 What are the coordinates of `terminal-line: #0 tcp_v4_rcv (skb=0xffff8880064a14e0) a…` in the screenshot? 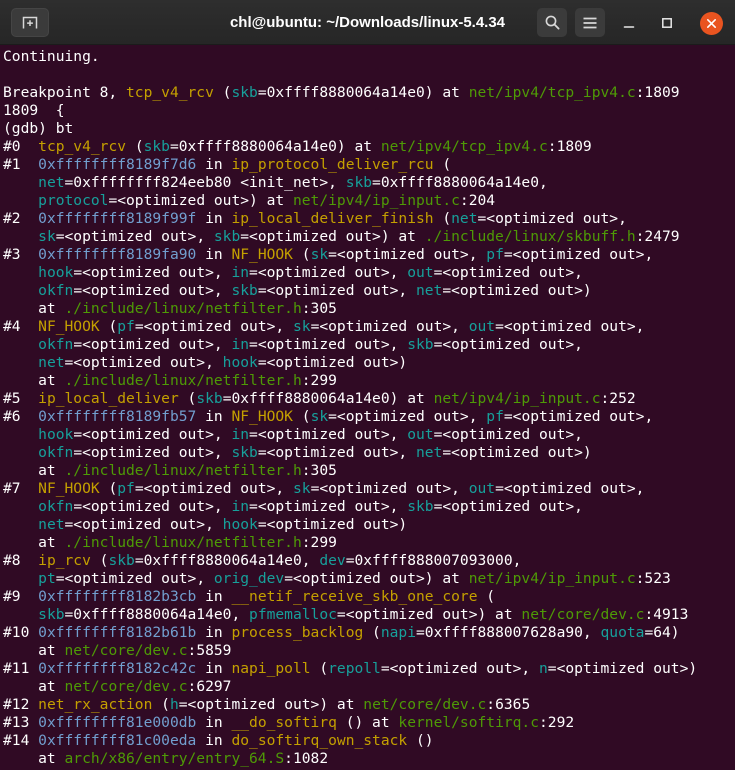 It's located at (297, 146).